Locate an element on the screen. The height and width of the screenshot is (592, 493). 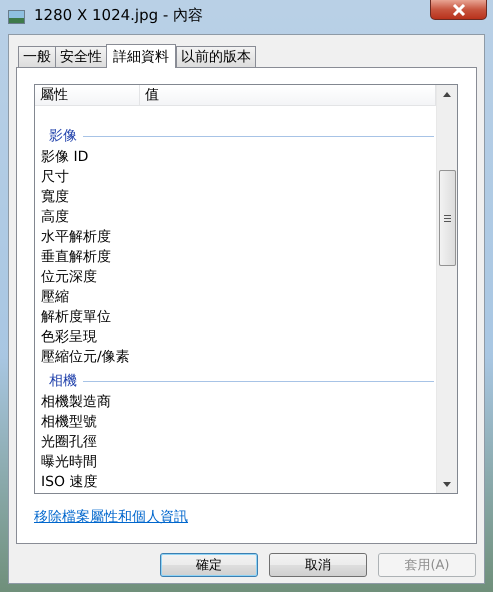
property-name: 水平解析度 is located at coordinates (235, 237).